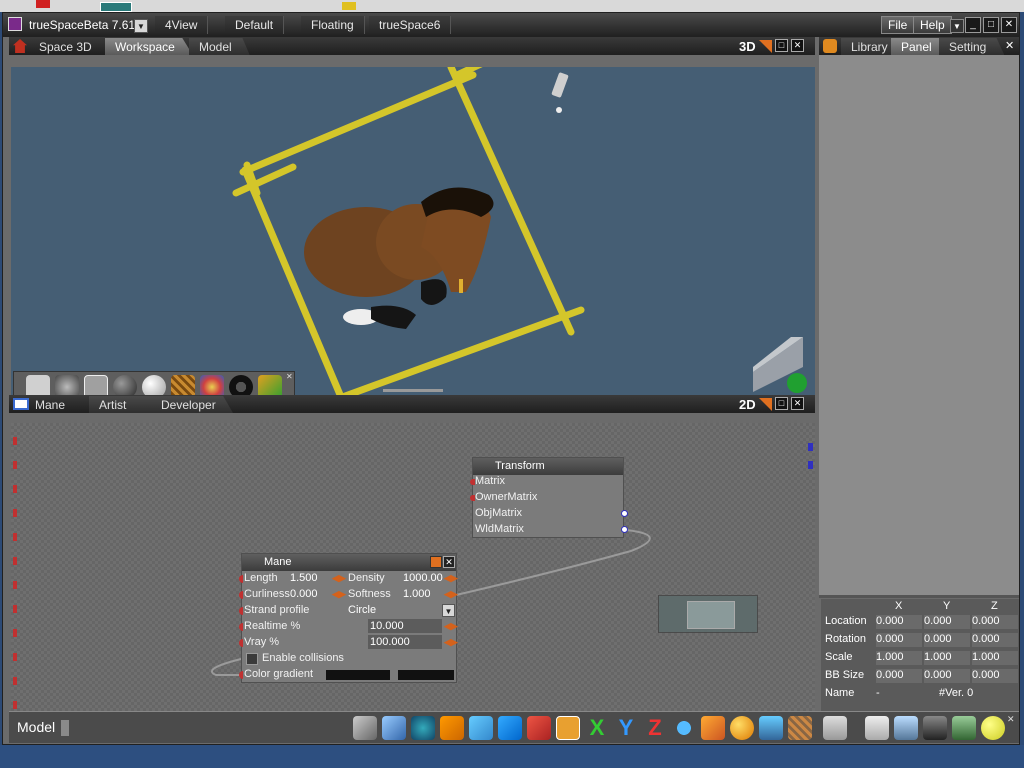 The image size is (1024, 768). Describe the element at coordinates (510, 728) in the screenshot. I see `cube-blue-icon` at that location.